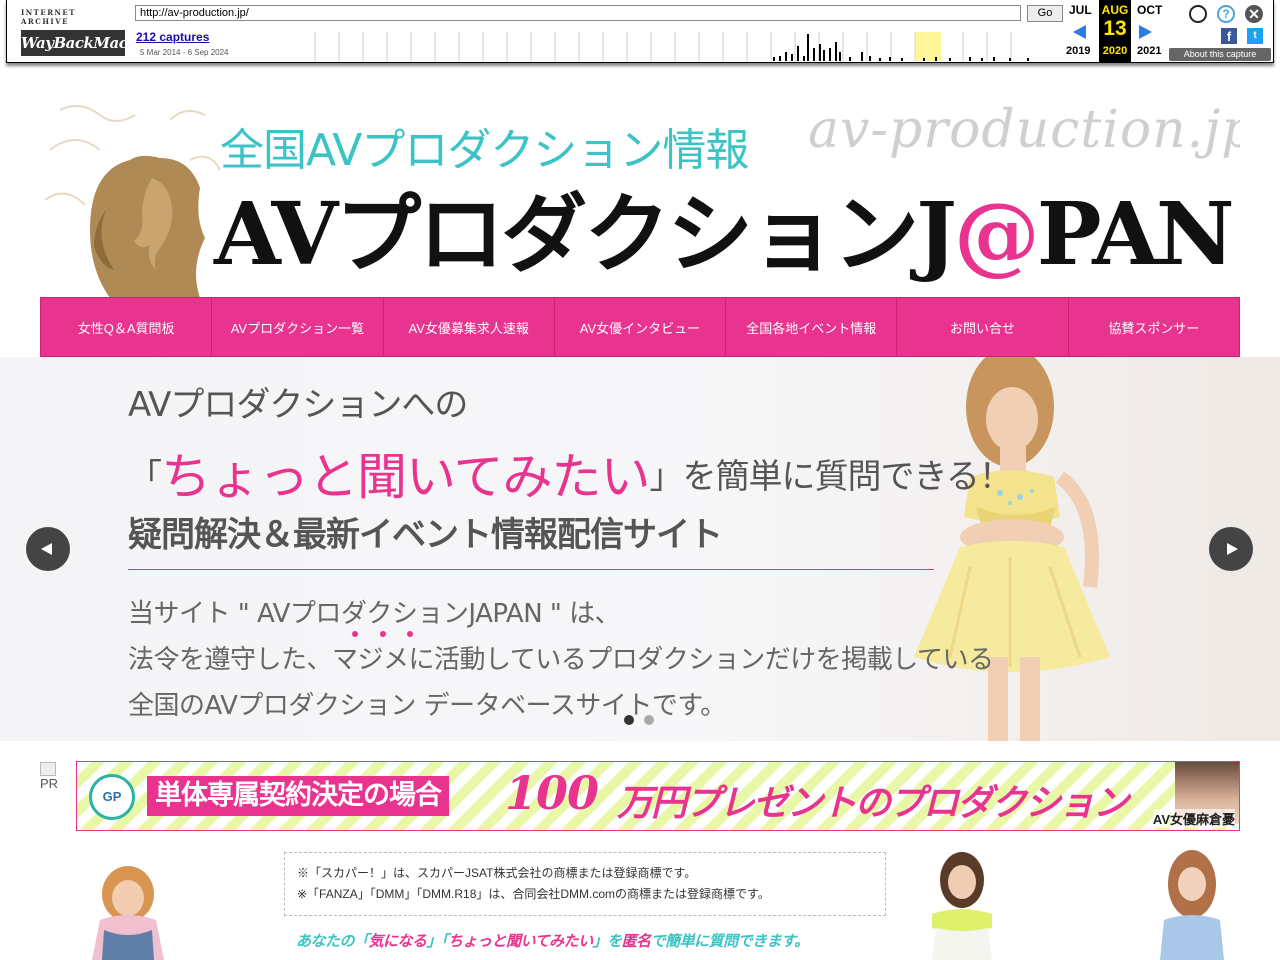 The height and width of the screenshot is (960, 1280). I want to click on hero-heading-1: AVプロダクションへの, so click(298, 405).